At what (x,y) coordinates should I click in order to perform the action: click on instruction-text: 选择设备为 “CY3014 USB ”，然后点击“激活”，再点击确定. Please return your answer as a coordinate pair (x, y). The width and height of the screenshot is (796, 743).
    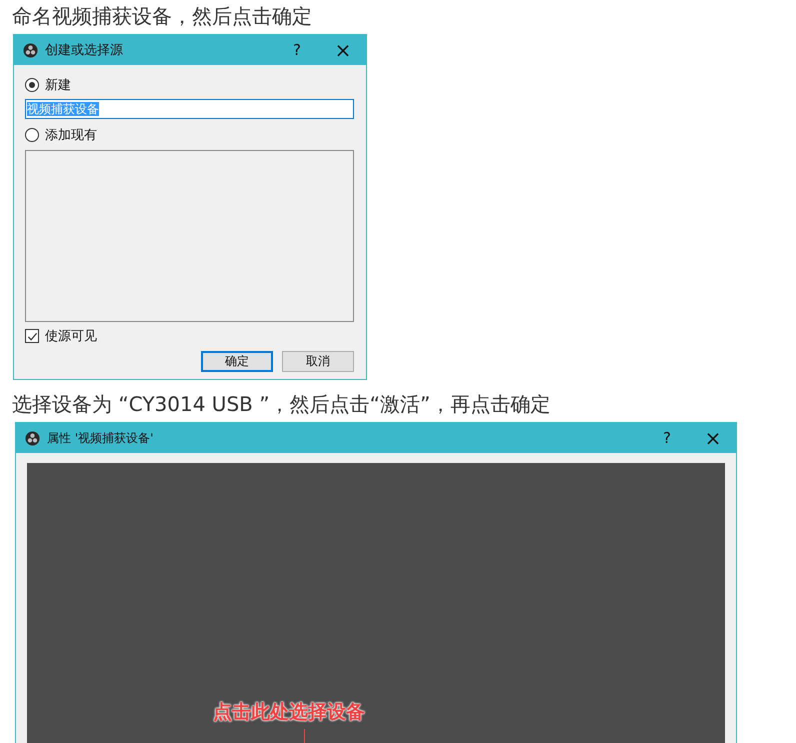
    Looking at the image, I should click on (282, 404).